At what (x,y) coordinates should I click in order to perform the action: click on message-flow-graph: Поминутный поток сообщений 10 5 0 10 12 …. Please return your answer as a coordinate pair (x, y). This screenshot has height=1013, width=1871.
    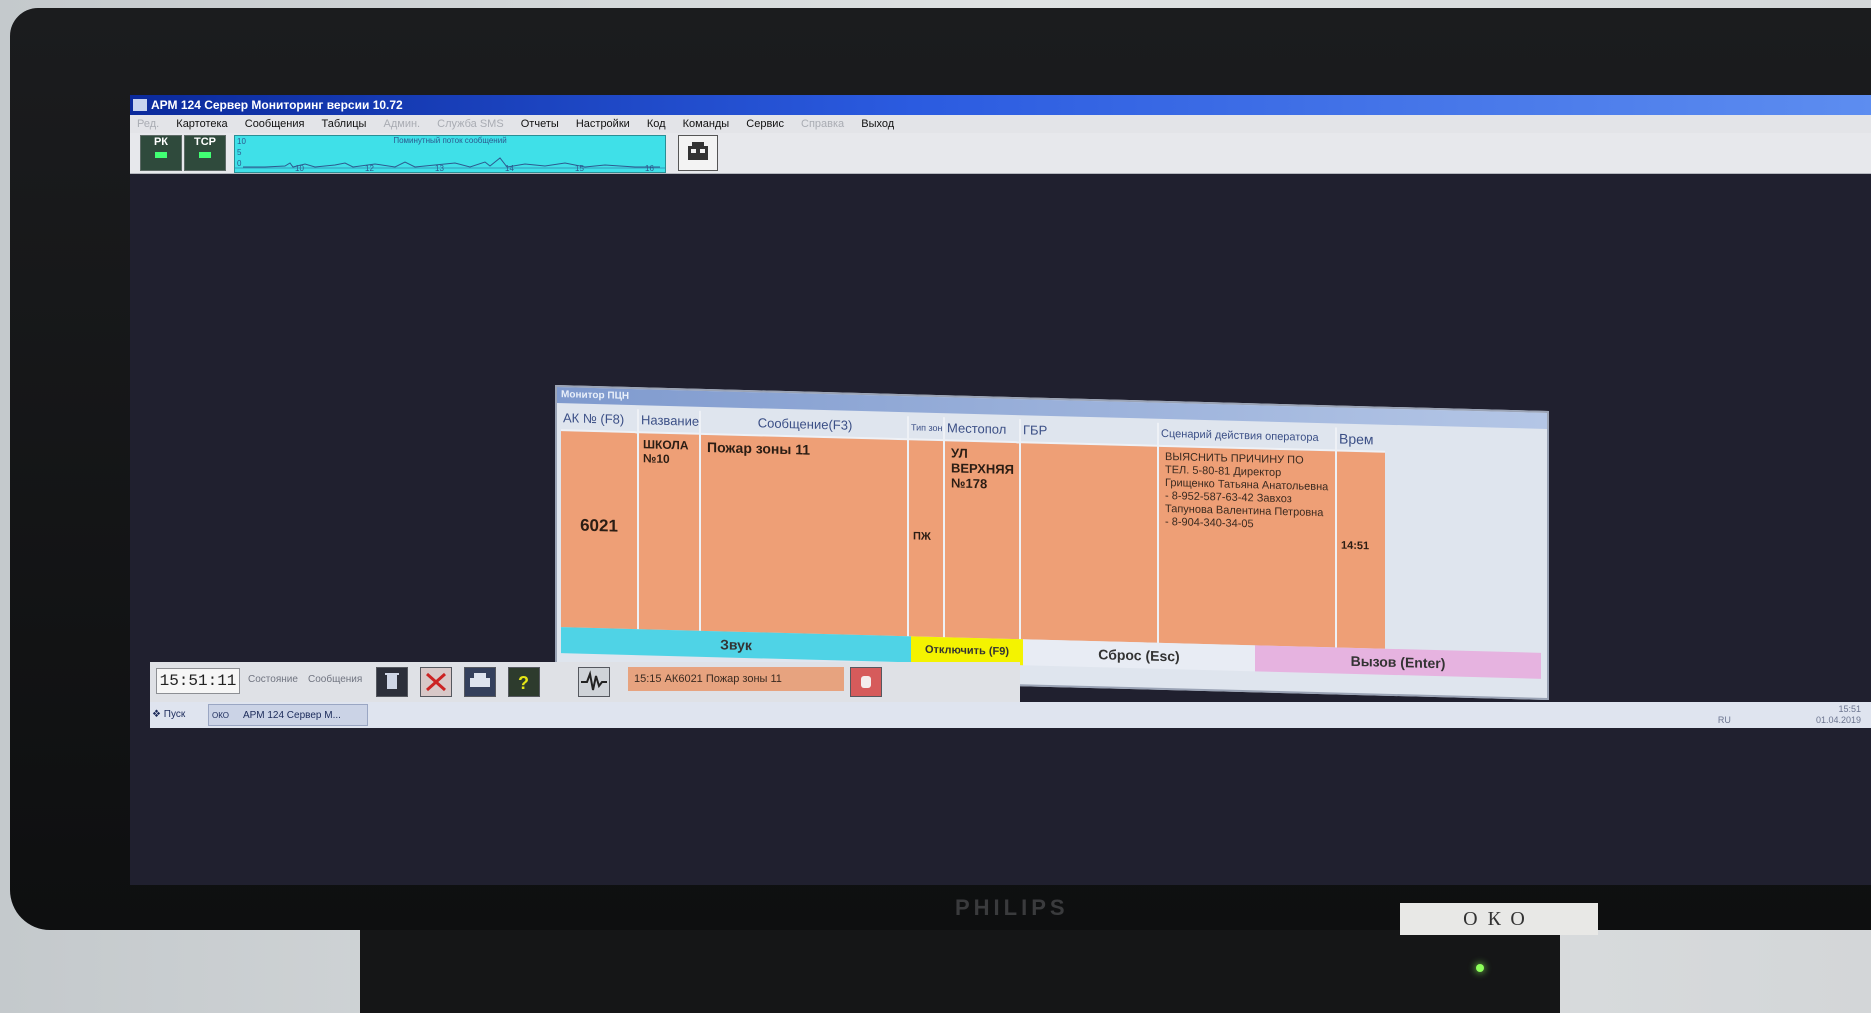
    Looking at the image, I should click on (450, 154).